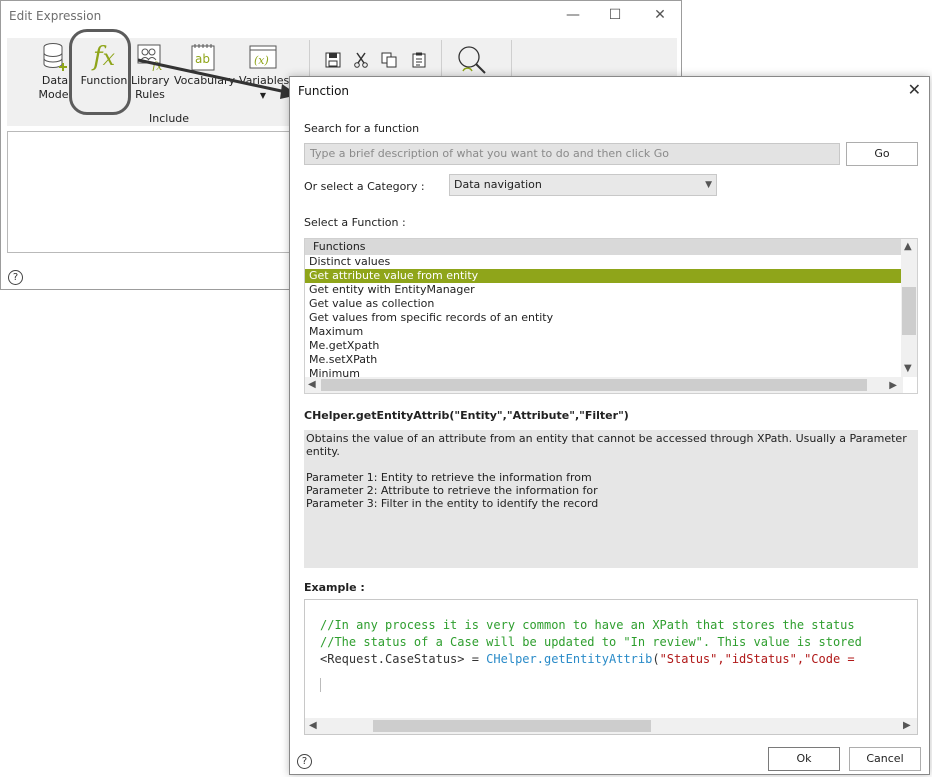 The width and height of the screenshot is (932, 777). I want to click on go-button: Go, so click(882, 154).